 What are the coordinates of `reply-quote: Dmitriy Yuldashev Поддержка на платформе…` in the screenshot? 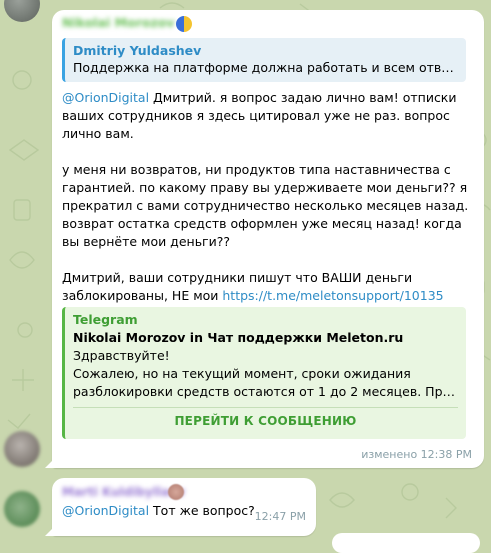 It's located at (264, 60).